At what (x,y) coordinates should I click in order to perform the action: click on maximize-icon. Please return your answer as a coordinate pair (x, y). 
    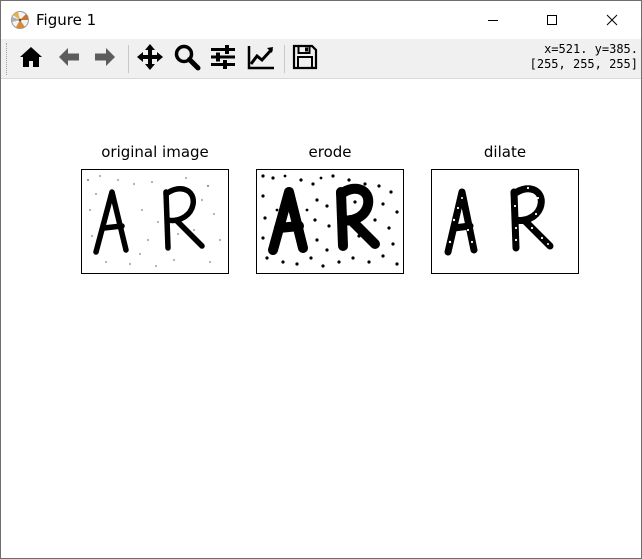
    Looking at the image, I should click on (552, 20).